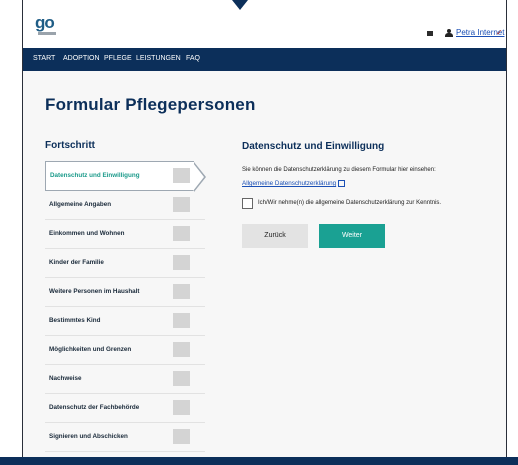 This screenshot has width=518, height=465. I want to click on step-label: Einkommen und Wohnen, so click(87, 233).